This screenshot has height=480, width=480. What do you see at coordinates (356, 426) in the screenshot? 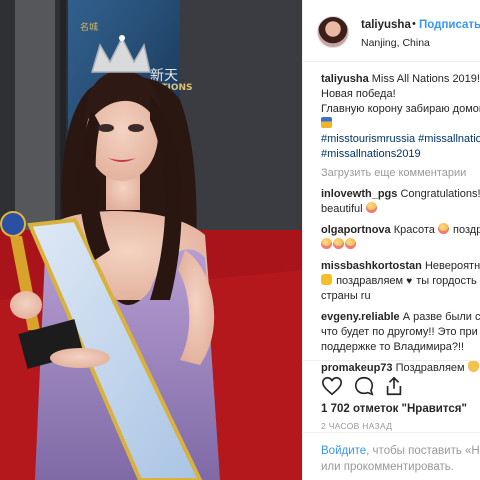
I see `post-timestamp: 2 ЧАСОВ НАЗАД` at bounding box center [356, 426].